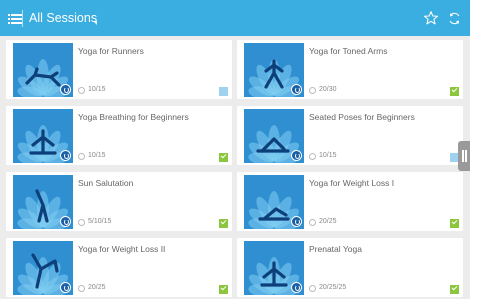 This screenshot has width=502, height=299. Describe the element at coordinates (122, 249) in the screenshot. I see `session-title: Yoga for Weight Loss II` at that location.